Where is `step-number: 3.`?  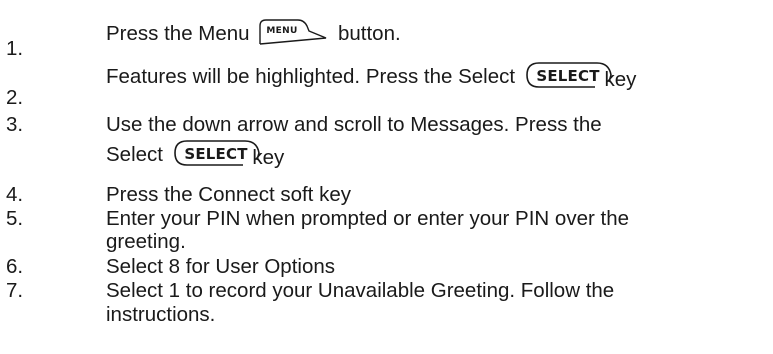
step-number: 3. is located at coordinates (15, 124).